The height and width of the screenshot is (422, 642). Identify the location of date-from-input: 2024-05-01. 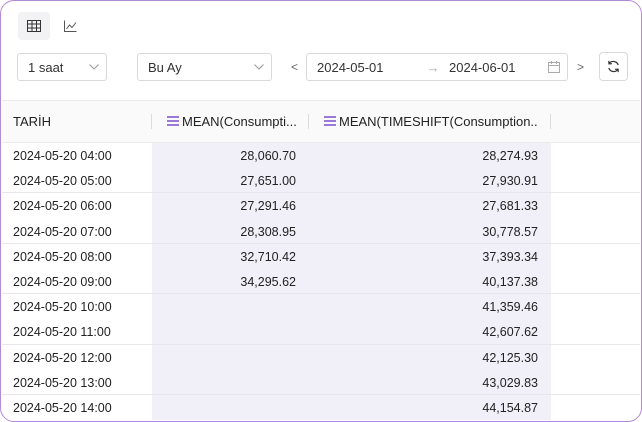
(364, 67).